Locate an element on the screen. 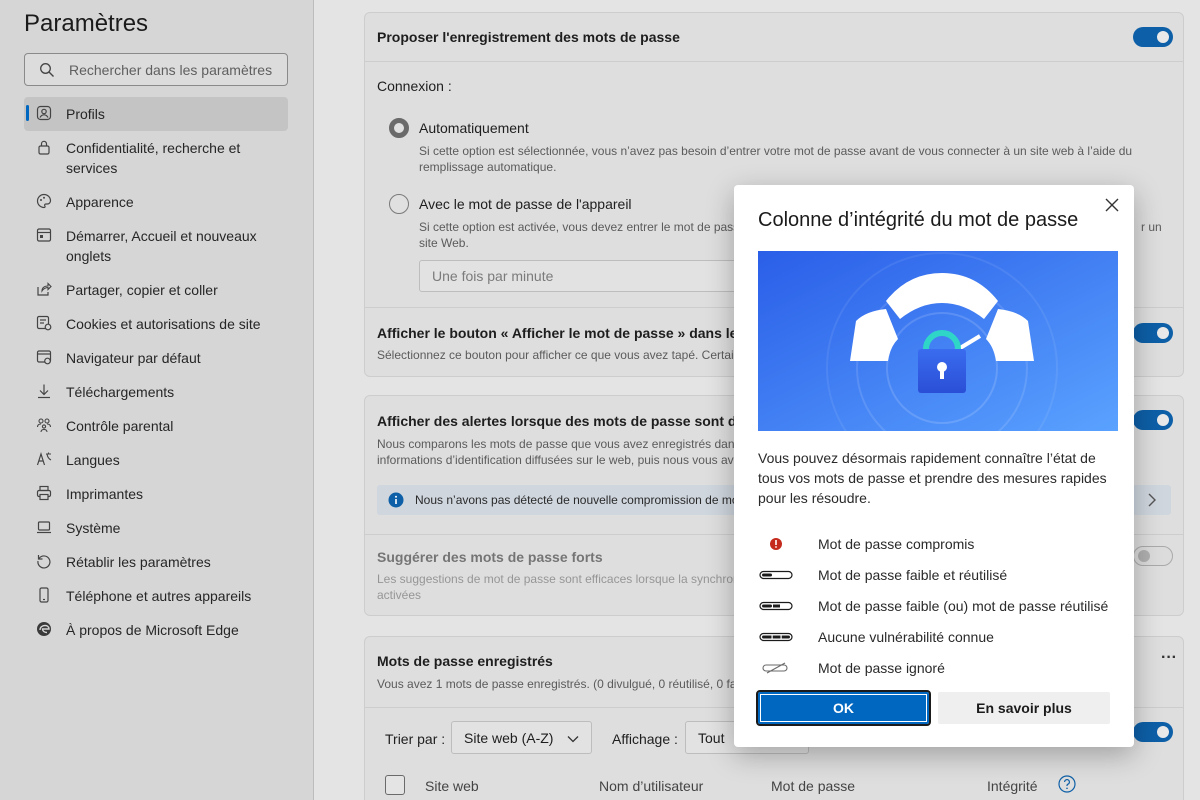 The image size is (1200, 800). sidebar-item-cookies: Cookies et autorisations de site is located at coordinates (156, 324).